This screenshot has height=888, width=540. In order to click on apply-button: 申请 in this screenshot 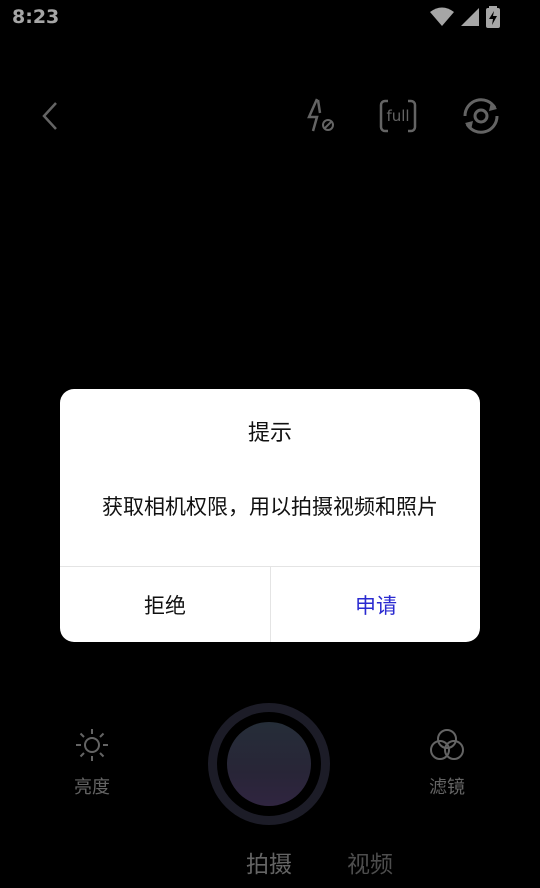, I will do `click(375, 604)`.